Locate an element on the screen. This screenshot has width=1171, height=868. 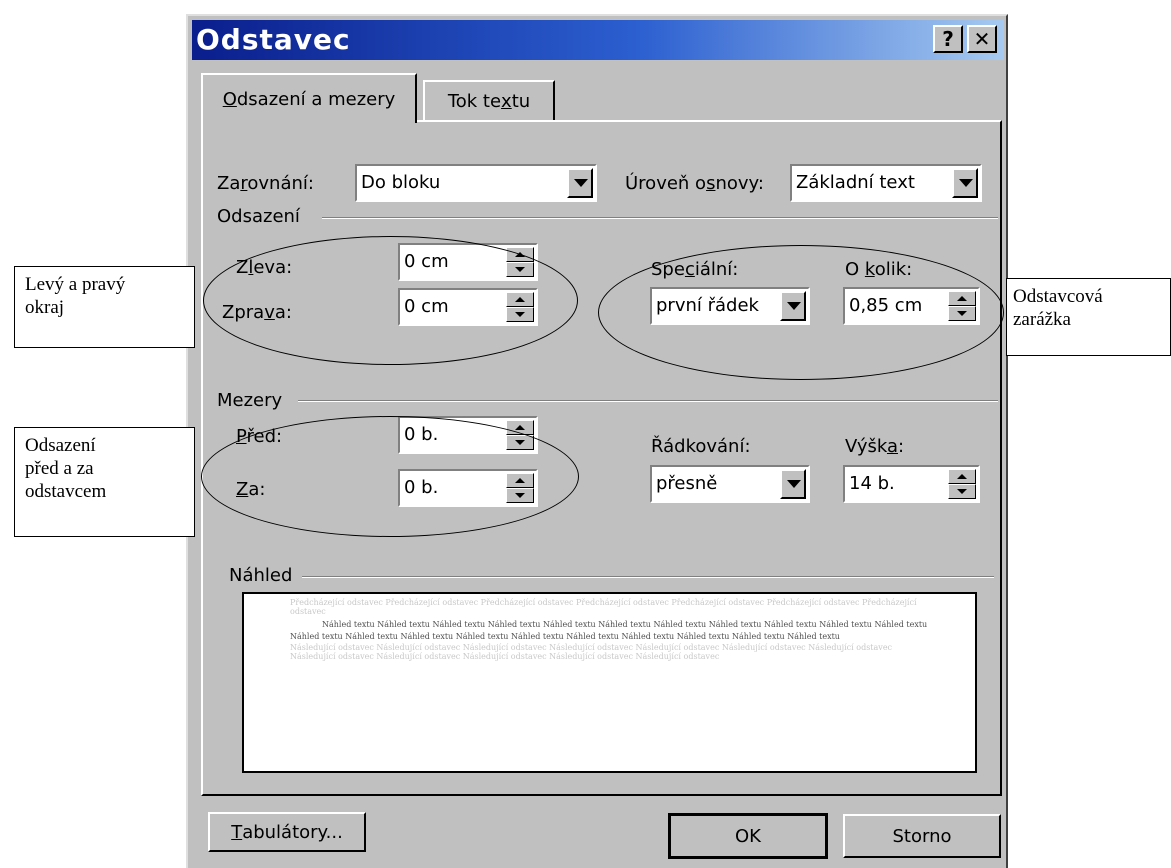
line-spacing-dropdown-arrow-icon is located at coordinates (793, 484).